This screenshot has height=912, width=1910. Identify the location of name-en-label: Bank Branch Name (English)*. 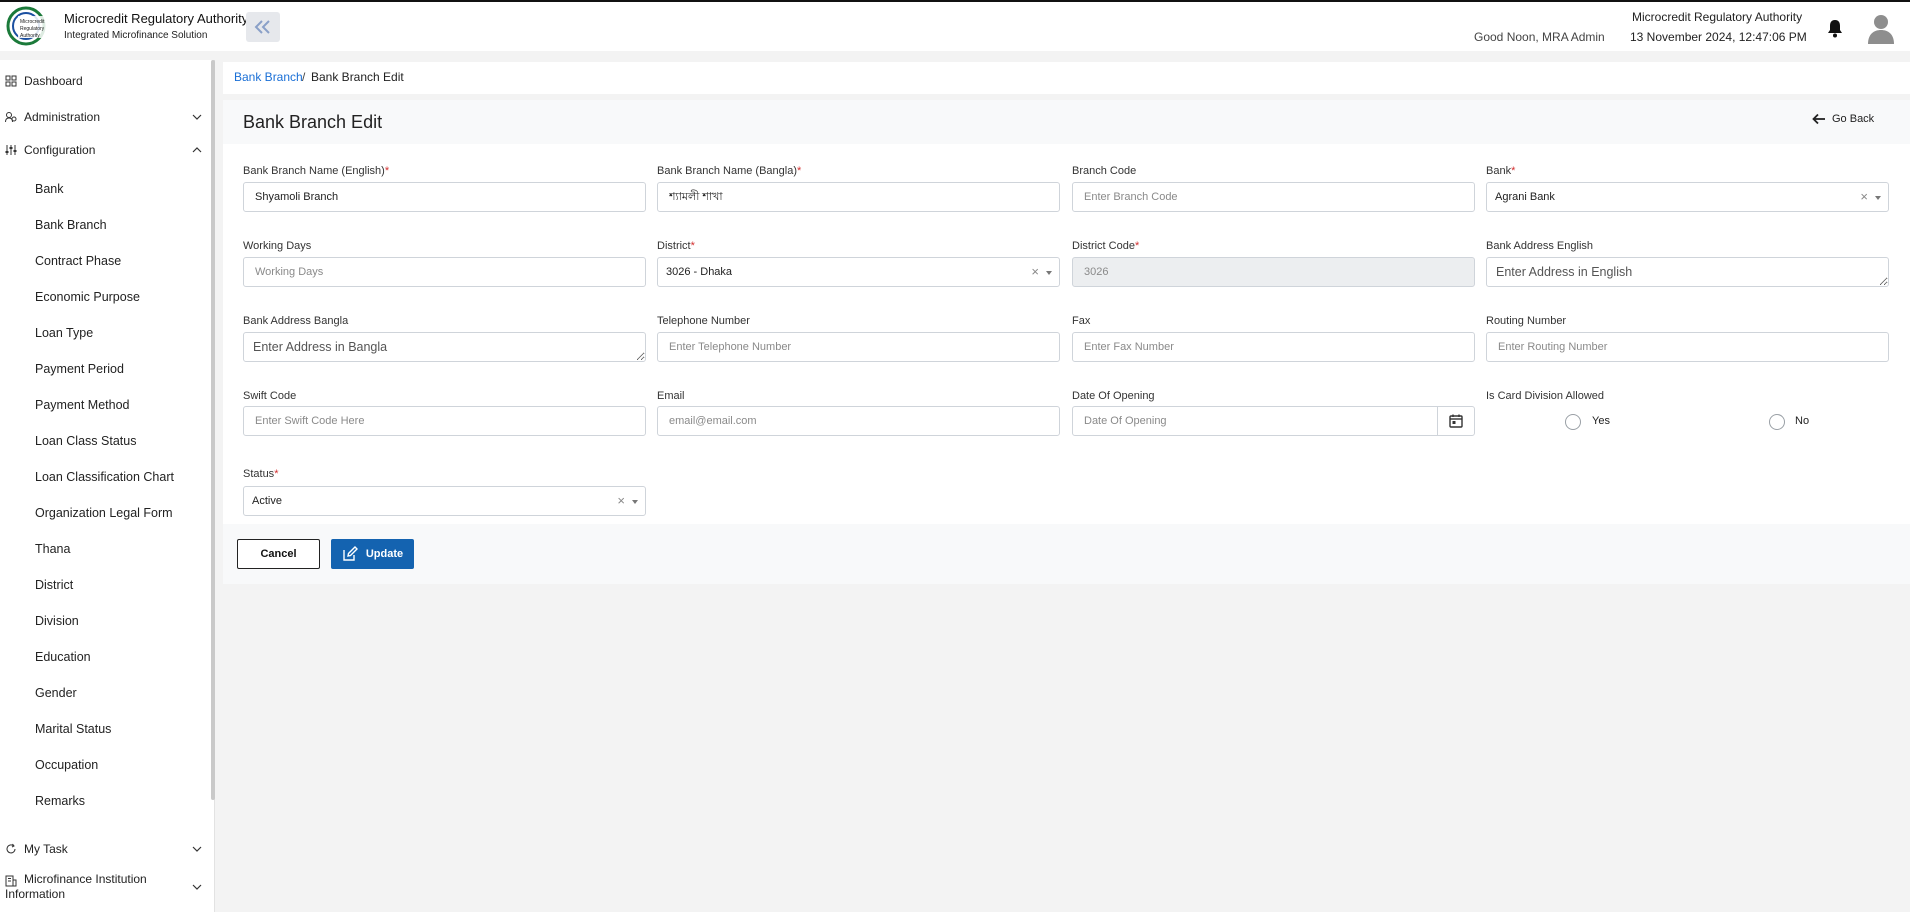
(316, 171).